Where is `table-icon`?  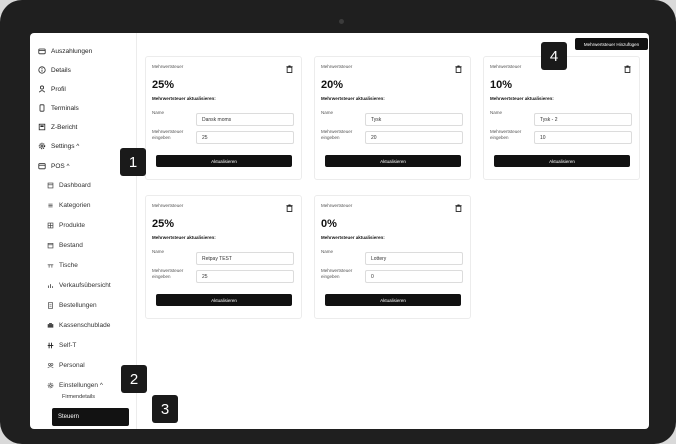
table-icon is located at coordinates (50, 266).